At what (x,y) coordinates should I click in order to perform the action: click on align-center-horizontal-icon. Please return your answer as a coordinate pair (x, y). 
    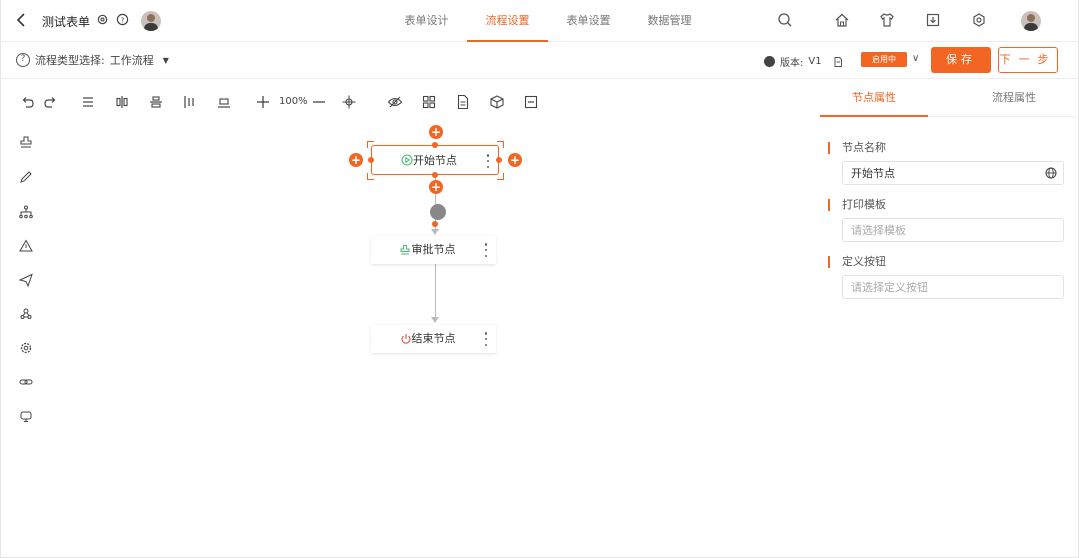
    Looking at the image, I should click on (122, 102).